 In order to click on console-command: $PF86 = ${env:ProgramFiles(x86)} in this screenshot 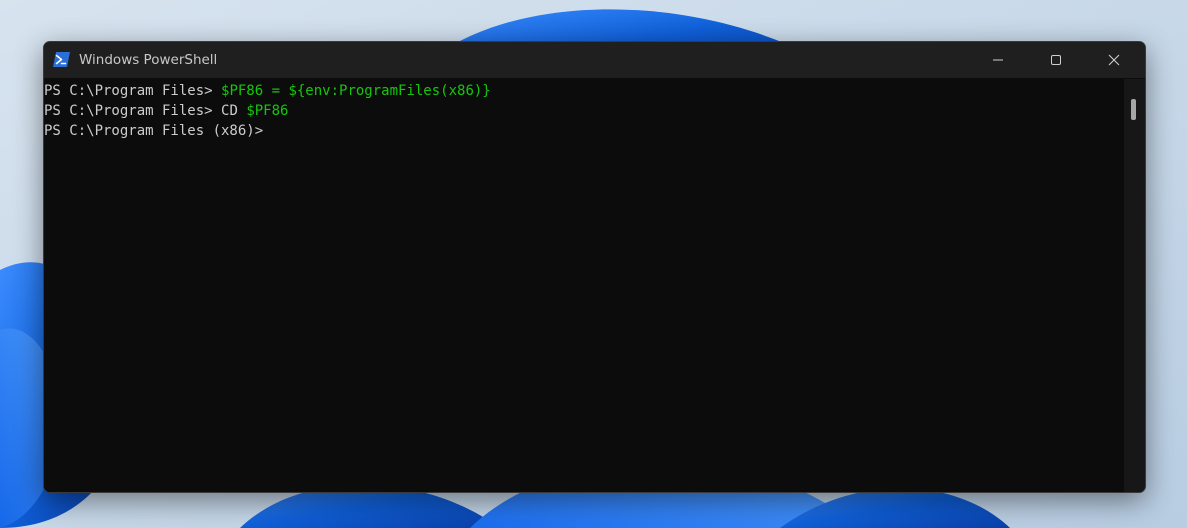, I will do `click(356, 91)`.